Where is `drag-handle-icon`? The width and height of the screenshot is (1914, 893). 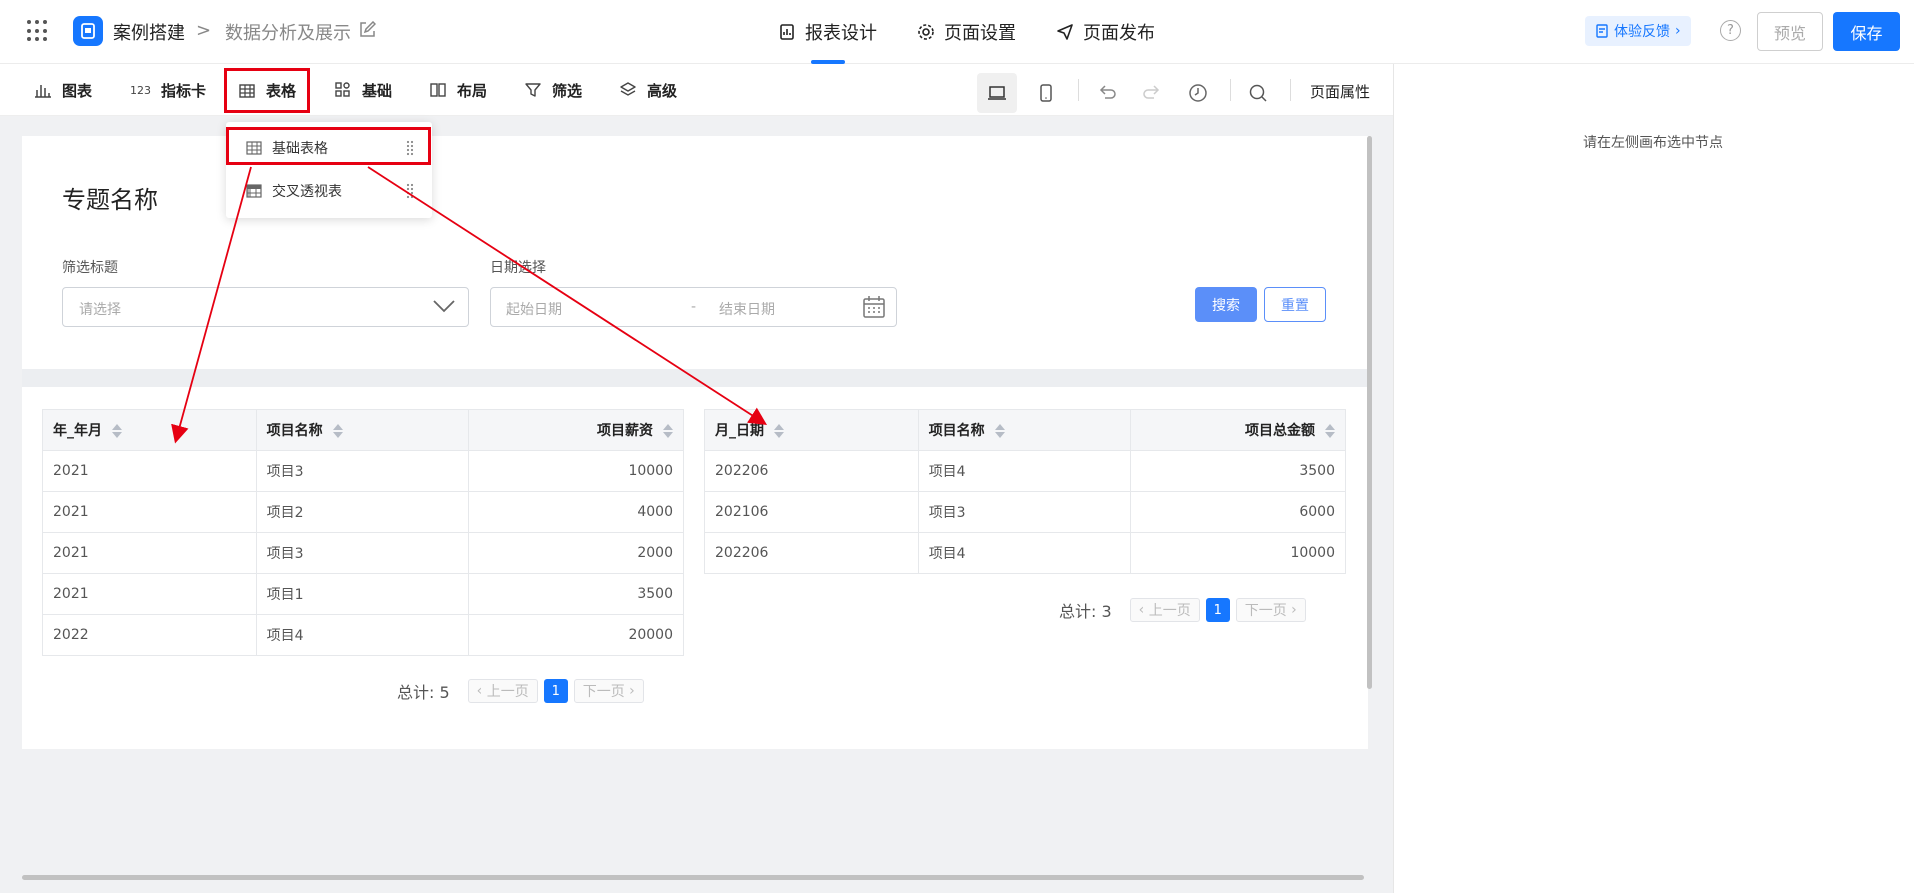 drag-handle-icon is located at coordinates (410, 191).